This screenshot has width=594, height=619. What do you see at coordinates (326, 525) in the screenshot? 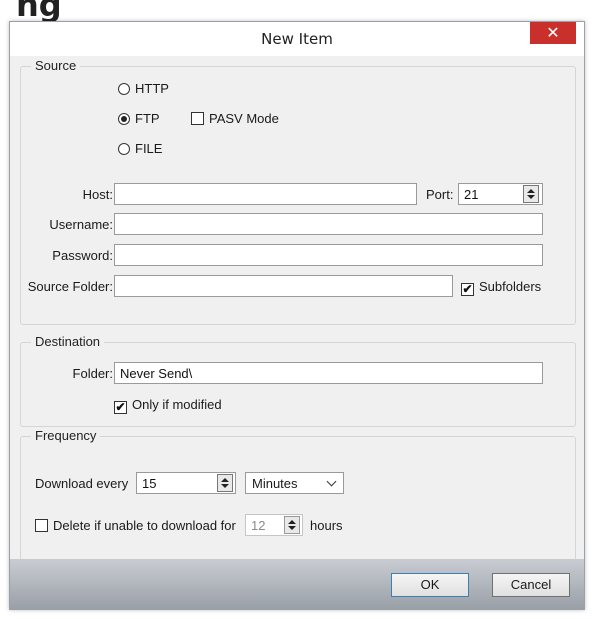
I see `hours-label: hours` at bounding box center [326, 525].